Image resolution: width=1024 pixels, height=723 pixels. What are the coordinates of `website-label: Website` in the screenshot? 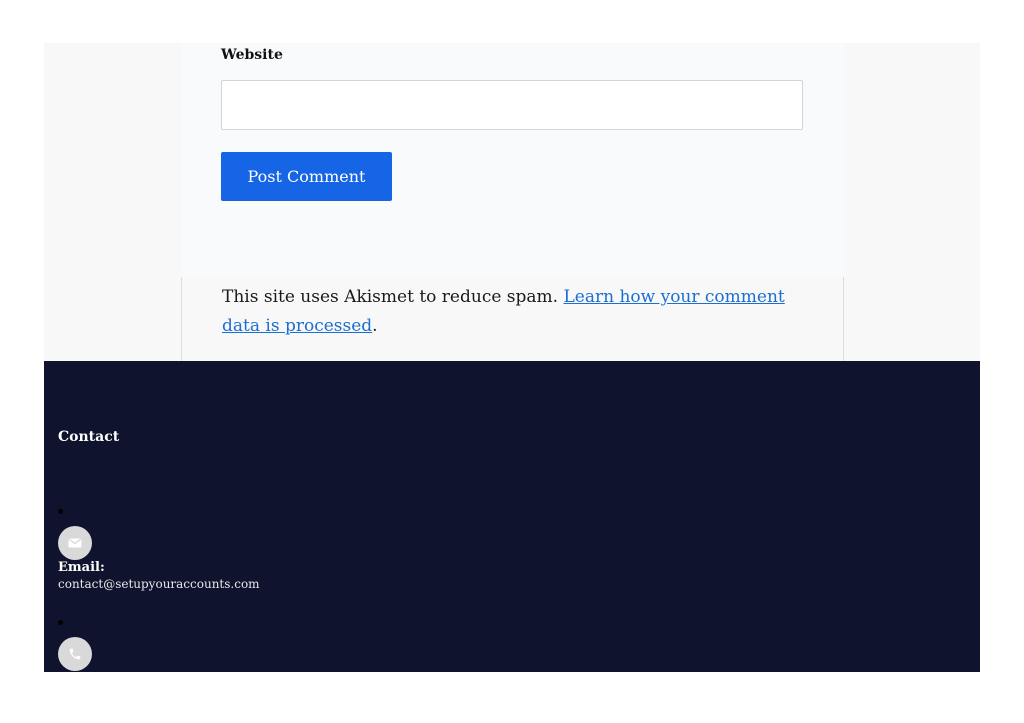 It's located at (252, 55).